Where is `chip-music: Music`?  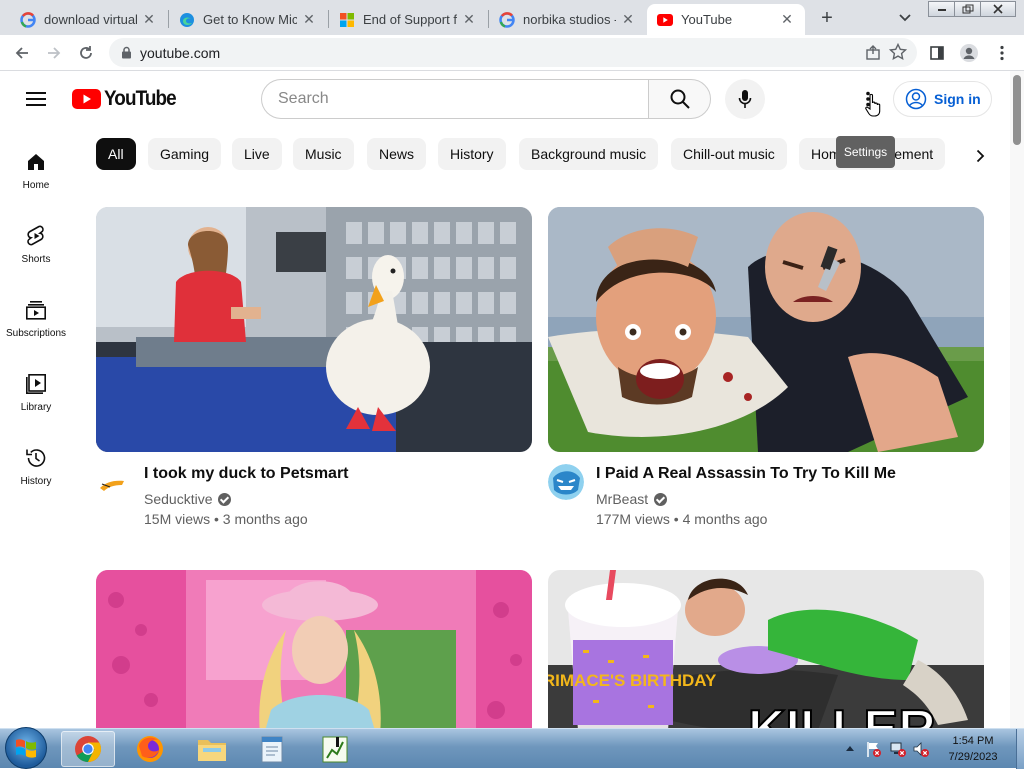
chip-music: Music is located at coordinates (323, 154).